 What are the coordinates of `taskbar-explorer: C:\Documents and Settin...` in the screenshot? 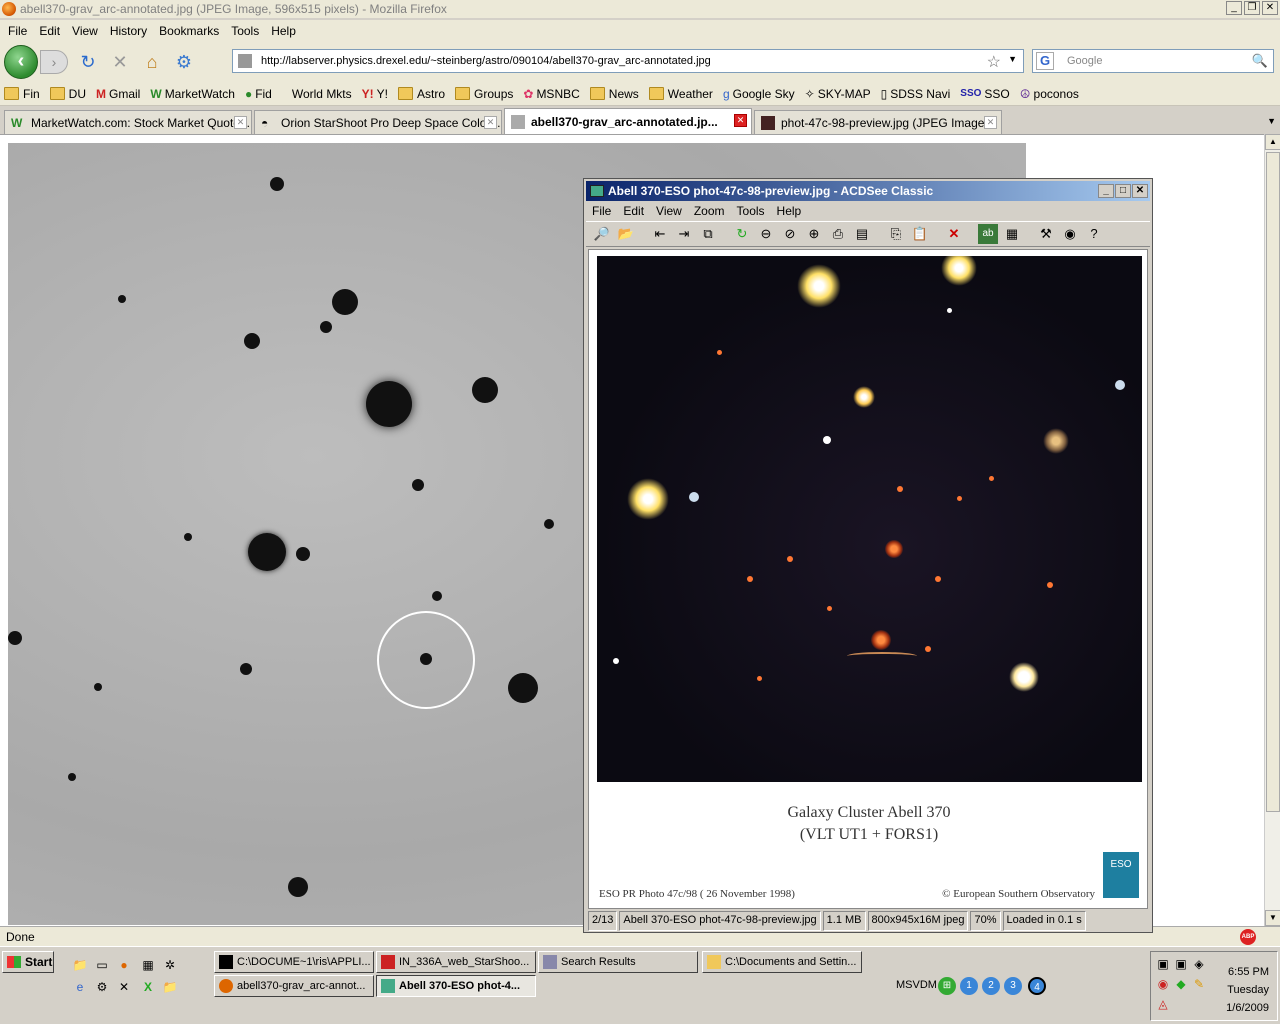 It's located at (782, 962).